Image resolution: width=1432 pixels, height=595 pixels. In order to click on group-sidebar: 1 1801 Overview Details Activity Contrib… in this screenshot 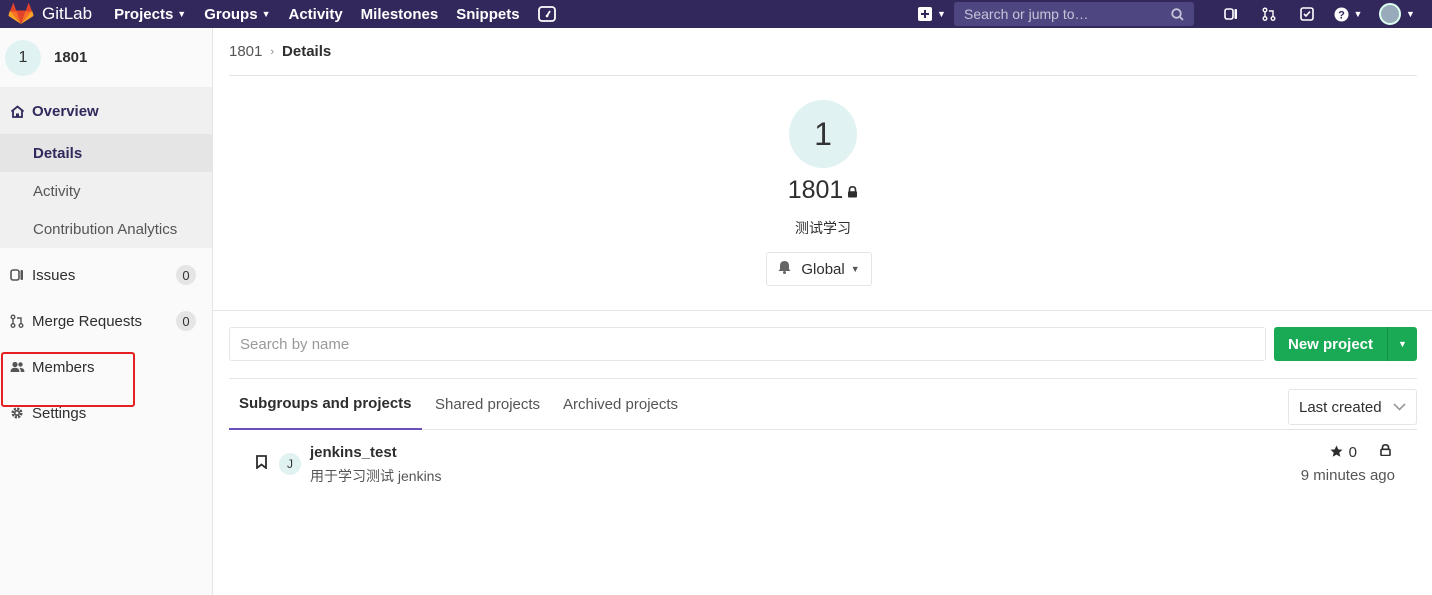, I will do `click(106, 311)`.